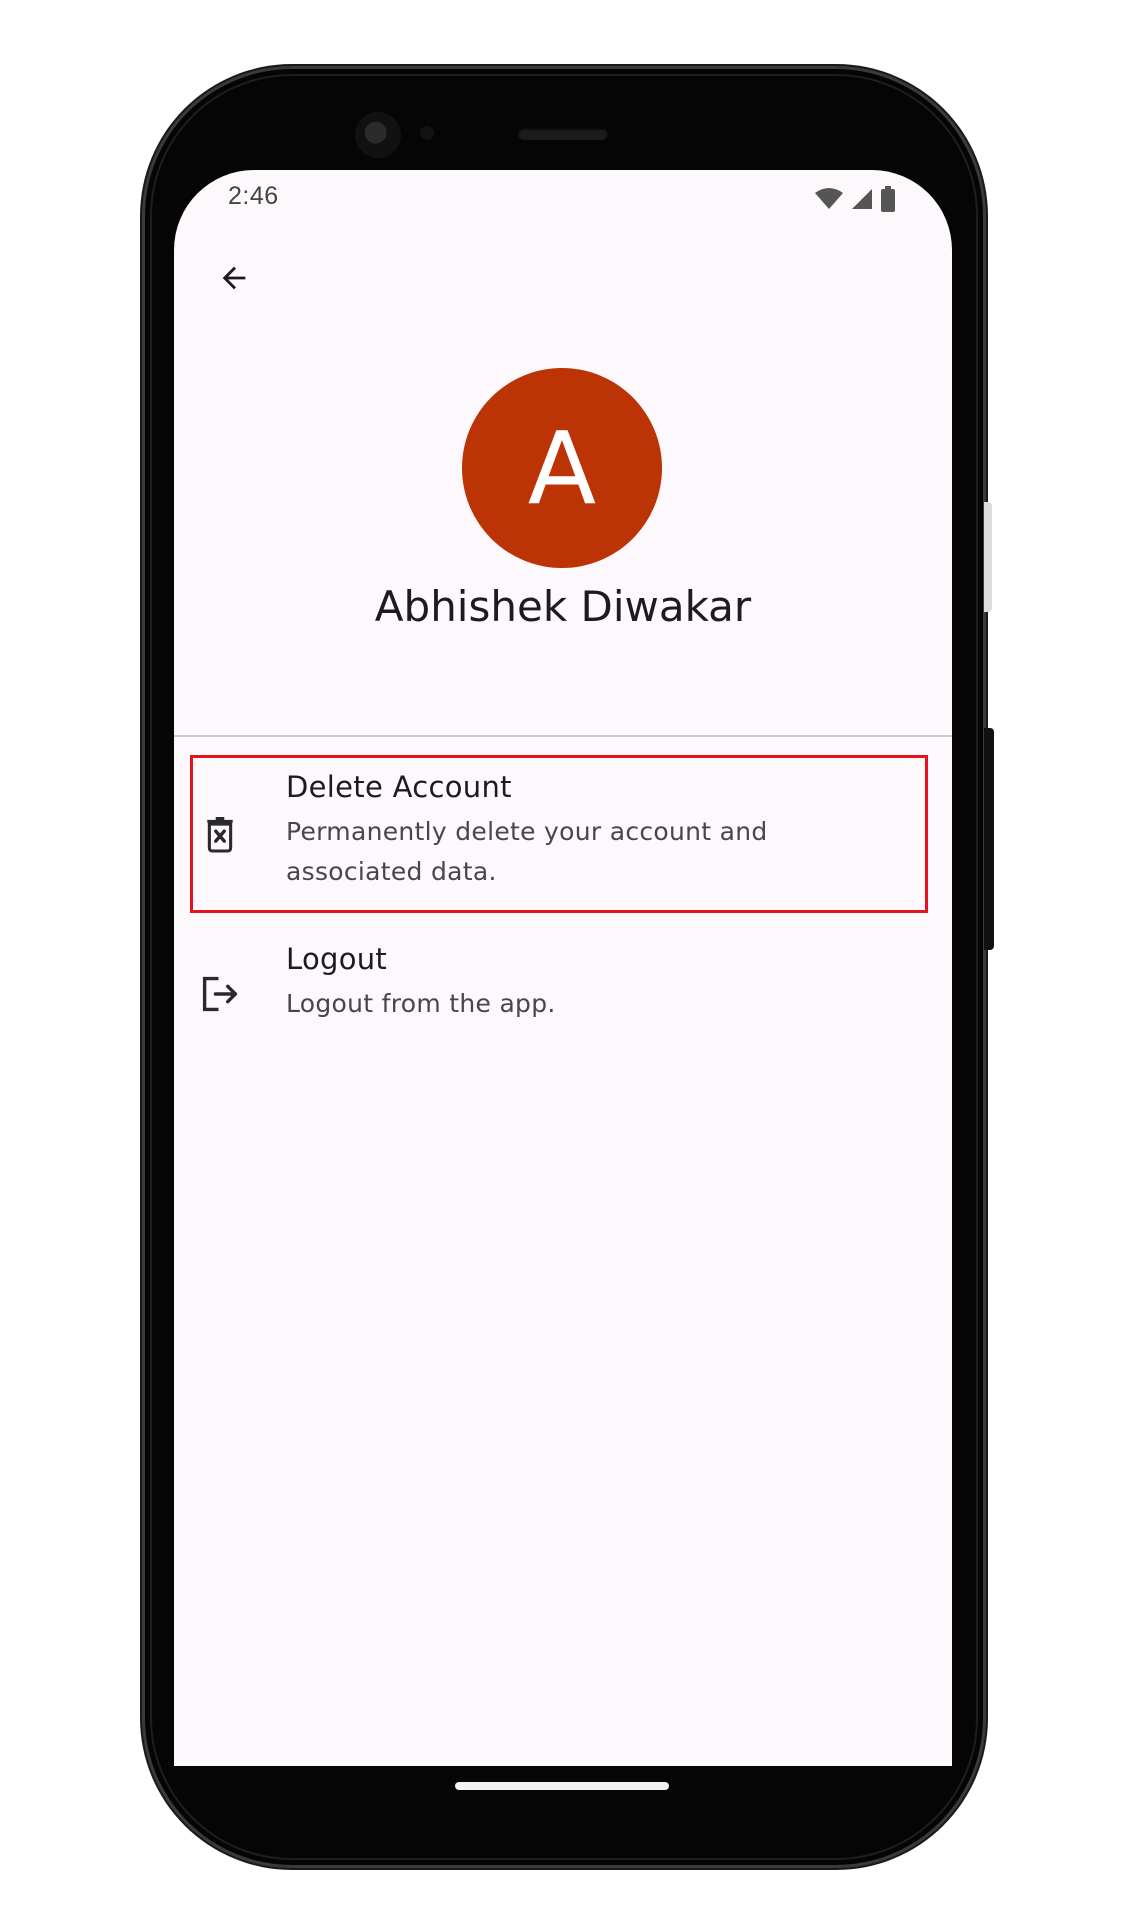  I want to click on logout-item: Logout Logout from the app., so click(563, 987).